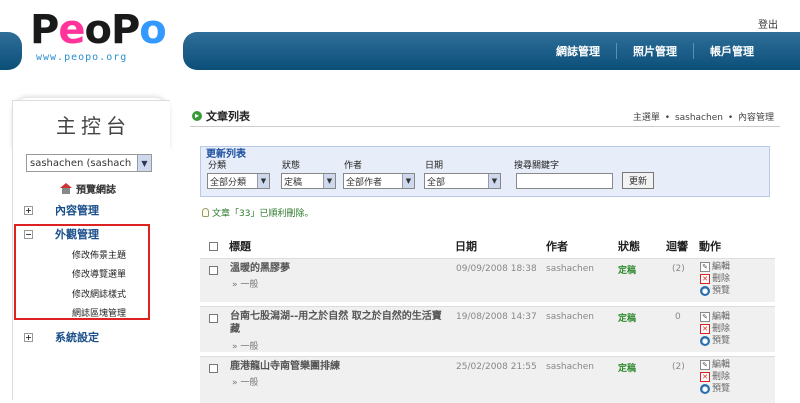 The image size is (800, 403). I want to click on sidebar-item-system: + 系統設定, so click(61, 337).